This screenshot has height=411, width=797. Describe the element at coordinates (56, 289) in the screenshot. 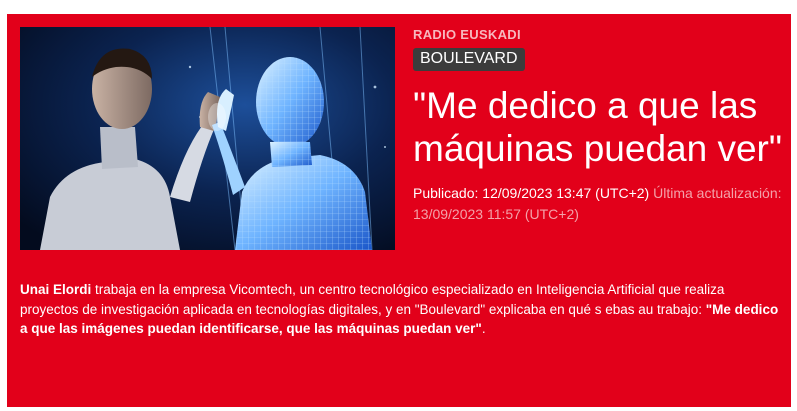

I see `person-name: Unai Elordi` at that location.